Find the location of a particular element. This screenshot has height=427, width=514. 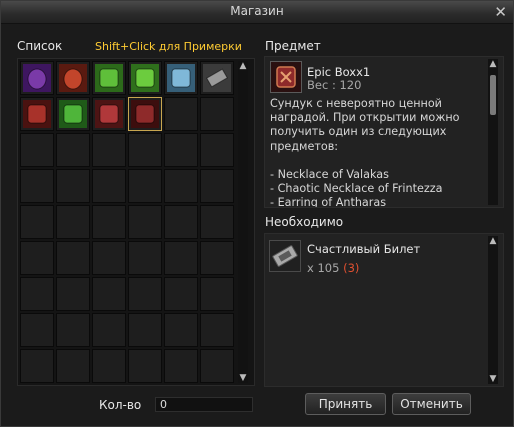

description-line: - Earring of Antharas is located at coordinates (328, 202).